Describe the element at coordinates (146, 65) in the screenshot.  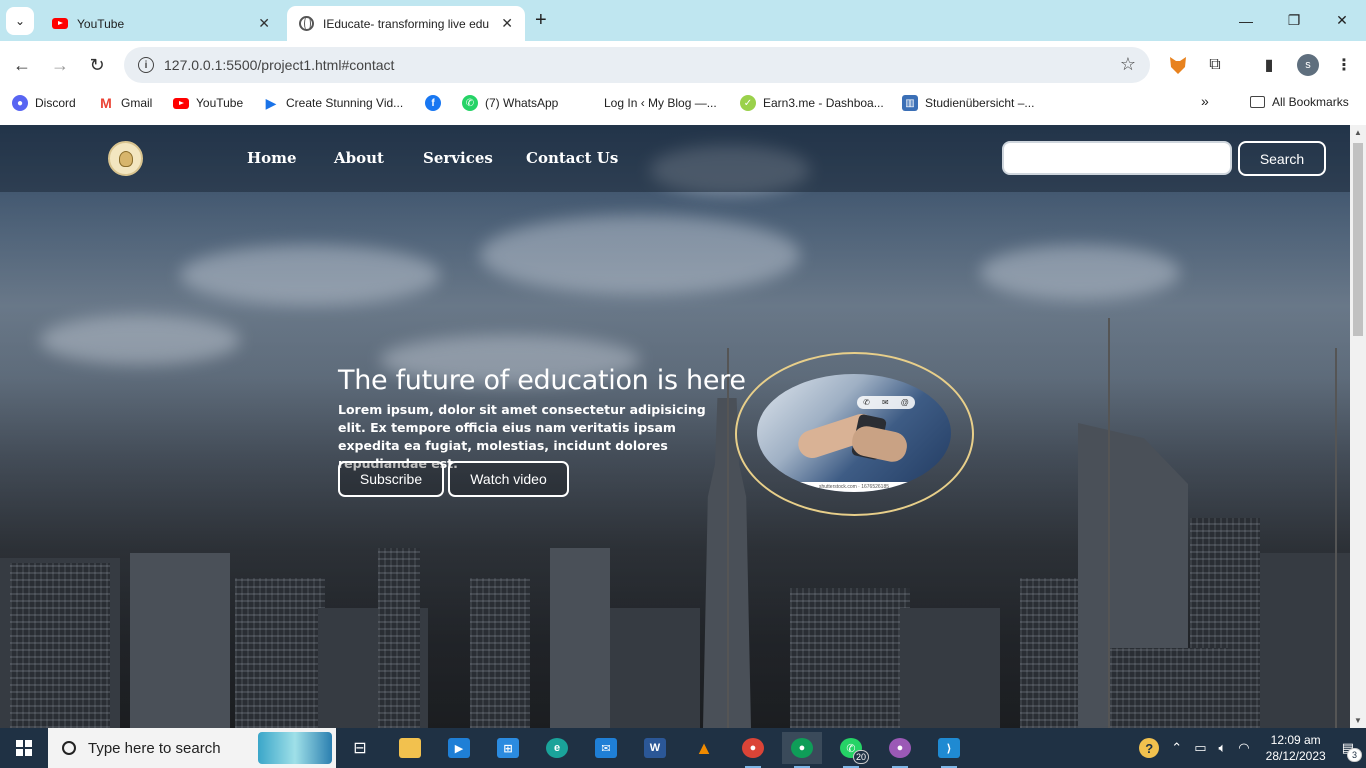
I see `site-info-icon: i` at that location.